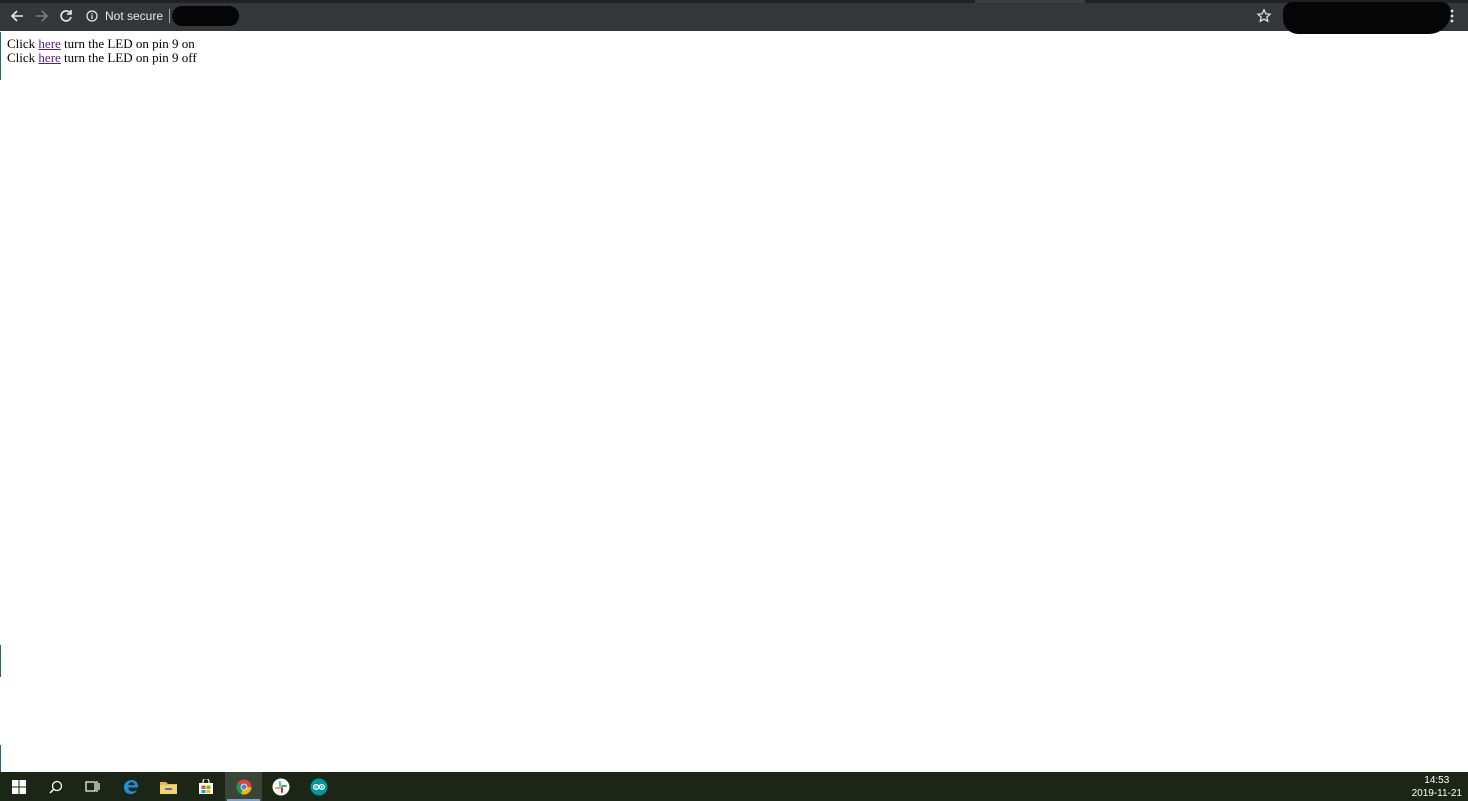 This screenshot has height=801, width=1468. I want to click on arrow-left-icon, so click(16, 16).